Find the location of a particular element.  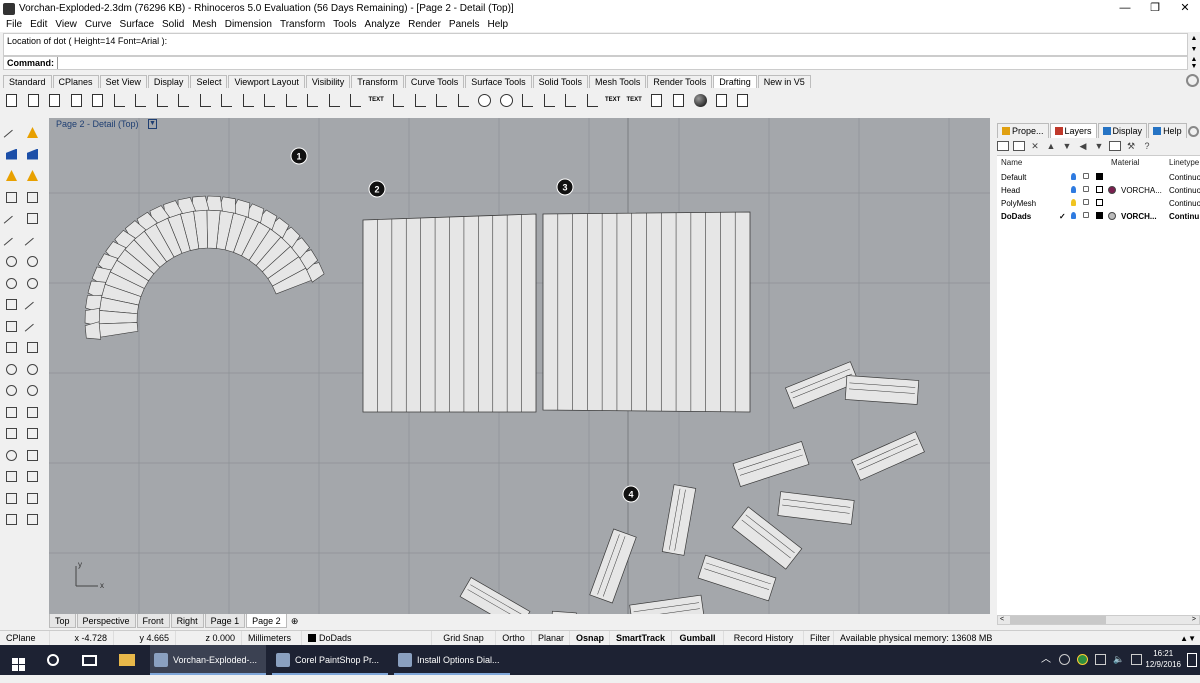

print-icon is located at coordinates (721, 100).